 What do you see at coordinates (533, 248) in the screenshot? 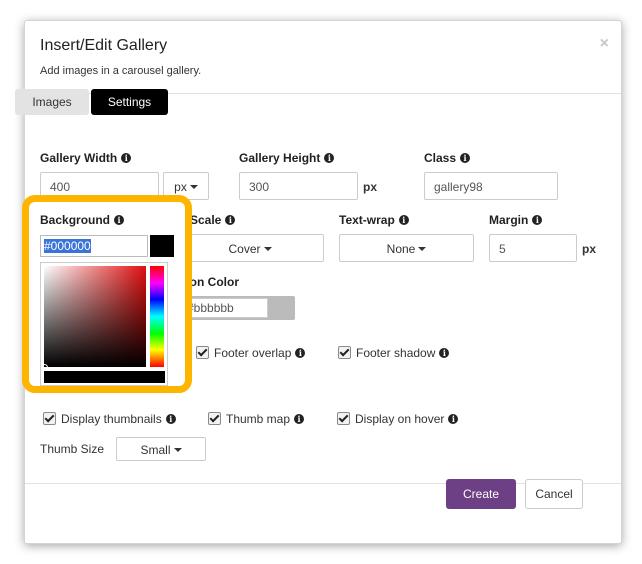
I see `margin-input: 5` at bounding box center [533, 248].